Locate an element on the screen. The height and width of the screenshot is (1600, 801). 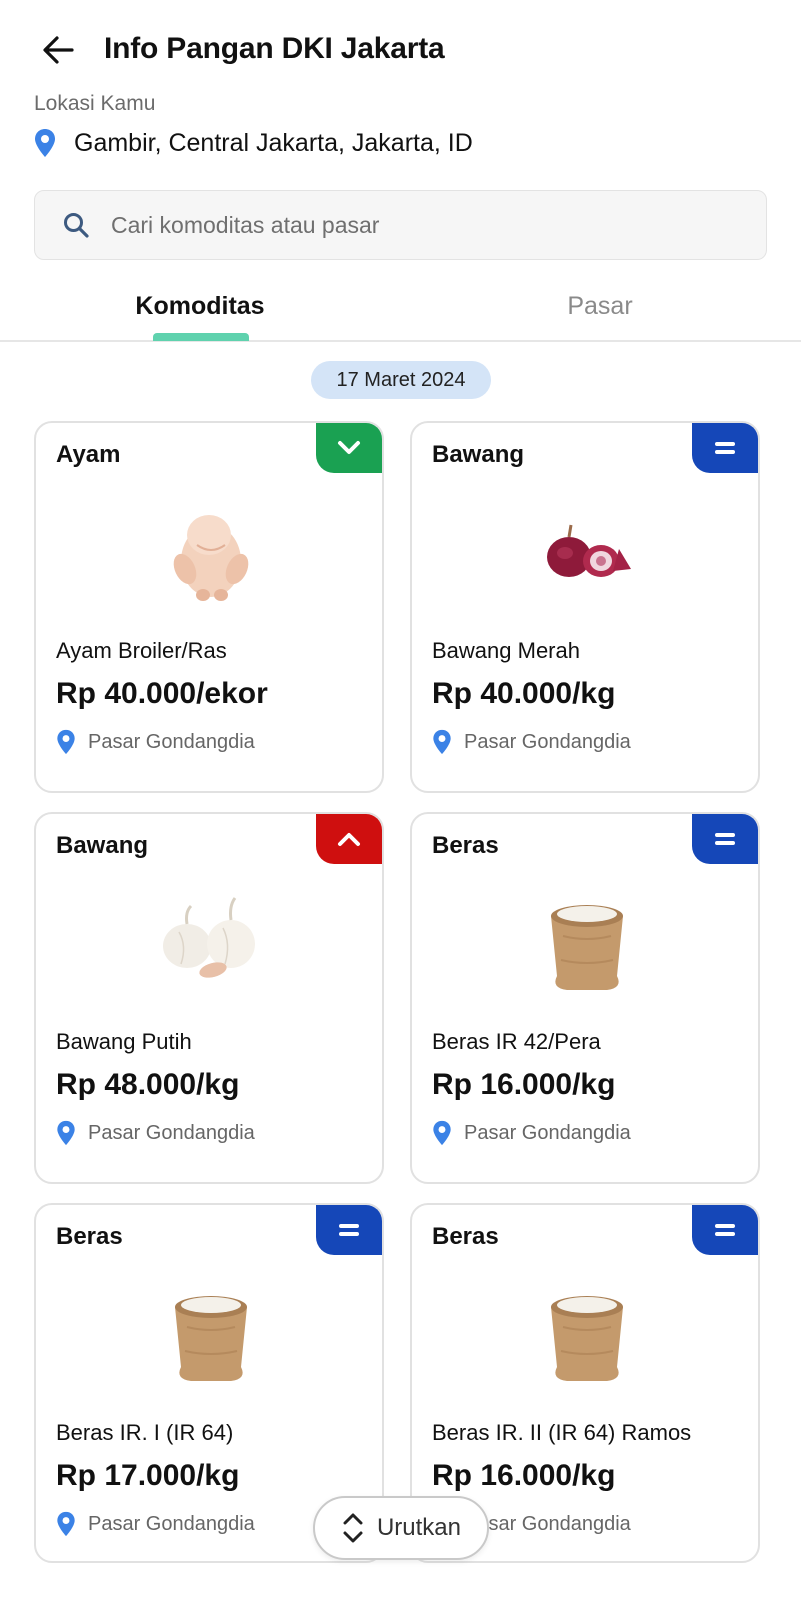
chevron-down-icon is located at coordinates (349, 447).